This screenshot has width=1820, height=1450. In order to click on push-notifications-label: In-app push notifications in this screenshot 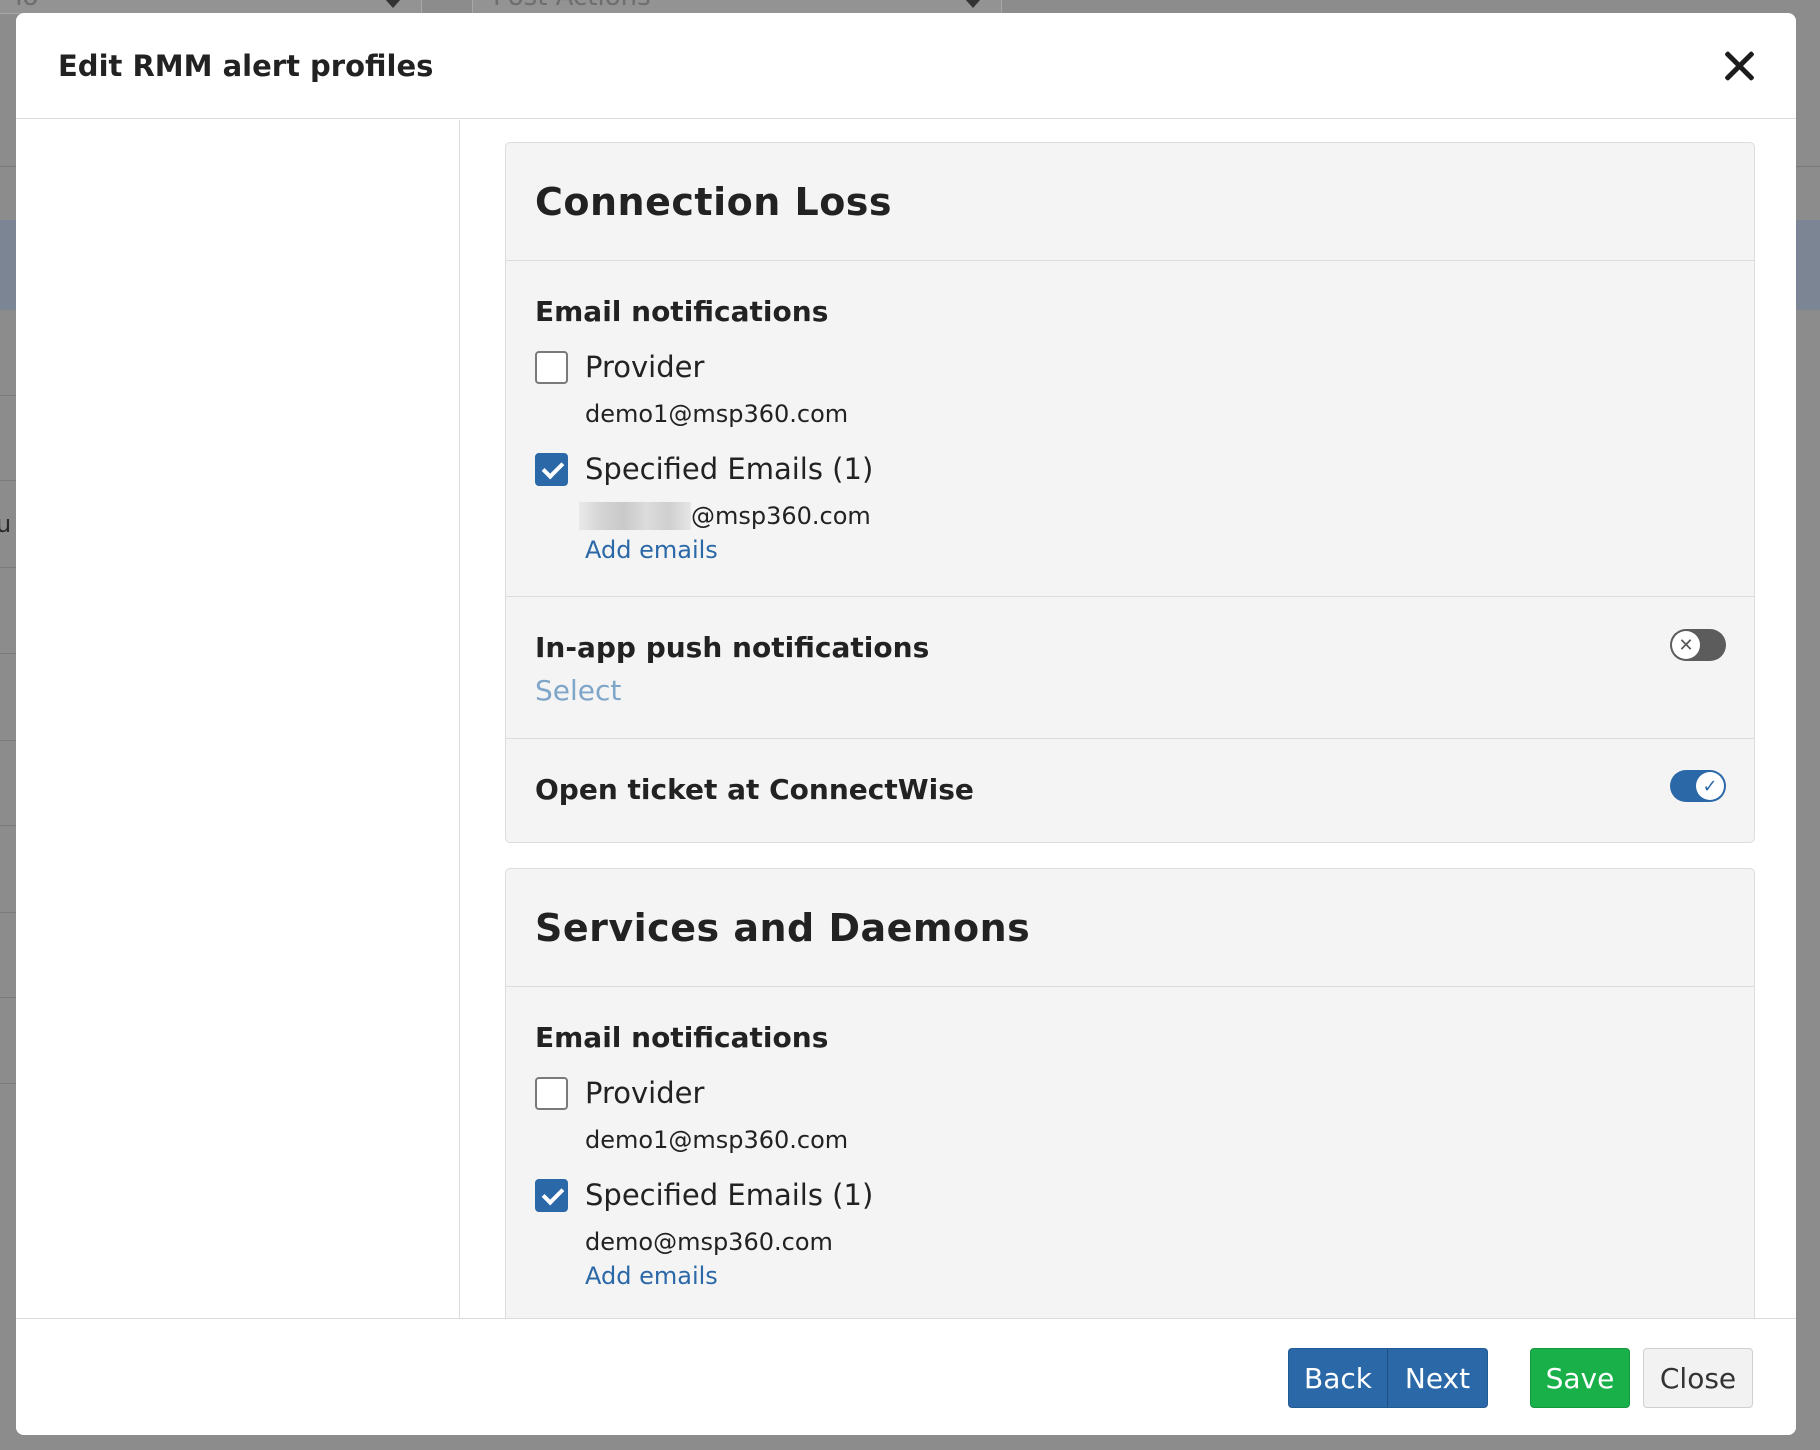, I will do `click(732, 647)`.